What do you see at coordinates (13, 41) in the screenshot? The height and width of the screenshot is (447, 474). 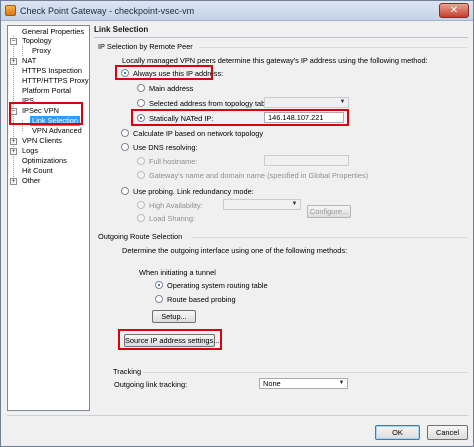 I see `collapse-topology-icon: −` at bounding box center [13, 41].